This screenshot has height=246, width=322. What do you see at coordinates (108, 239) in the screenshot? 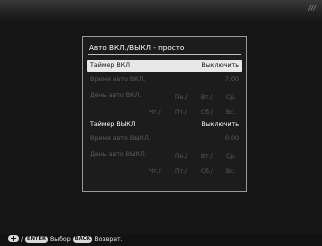
I see `back-hint-label: Возврат.` at bounding box center [108, 239].